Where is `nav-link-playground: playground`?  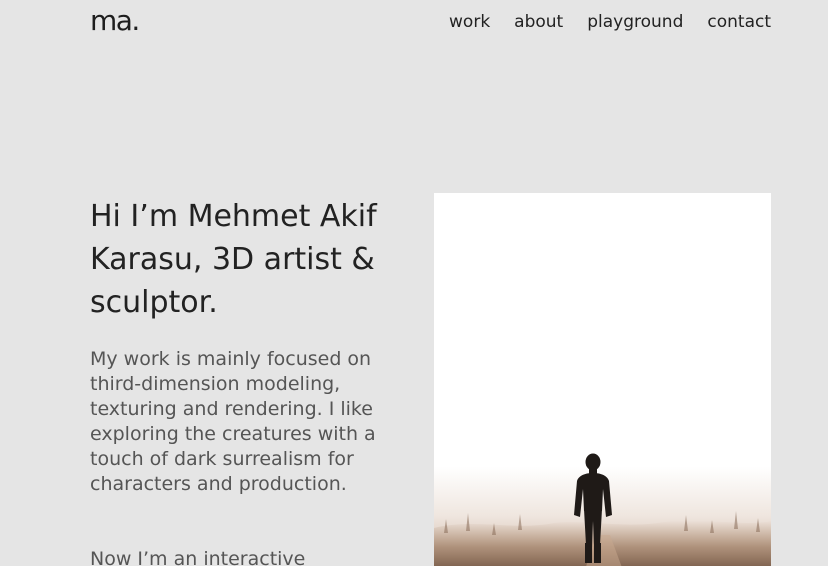
nav-link-playground: playground is located at coordinates (635, 22).